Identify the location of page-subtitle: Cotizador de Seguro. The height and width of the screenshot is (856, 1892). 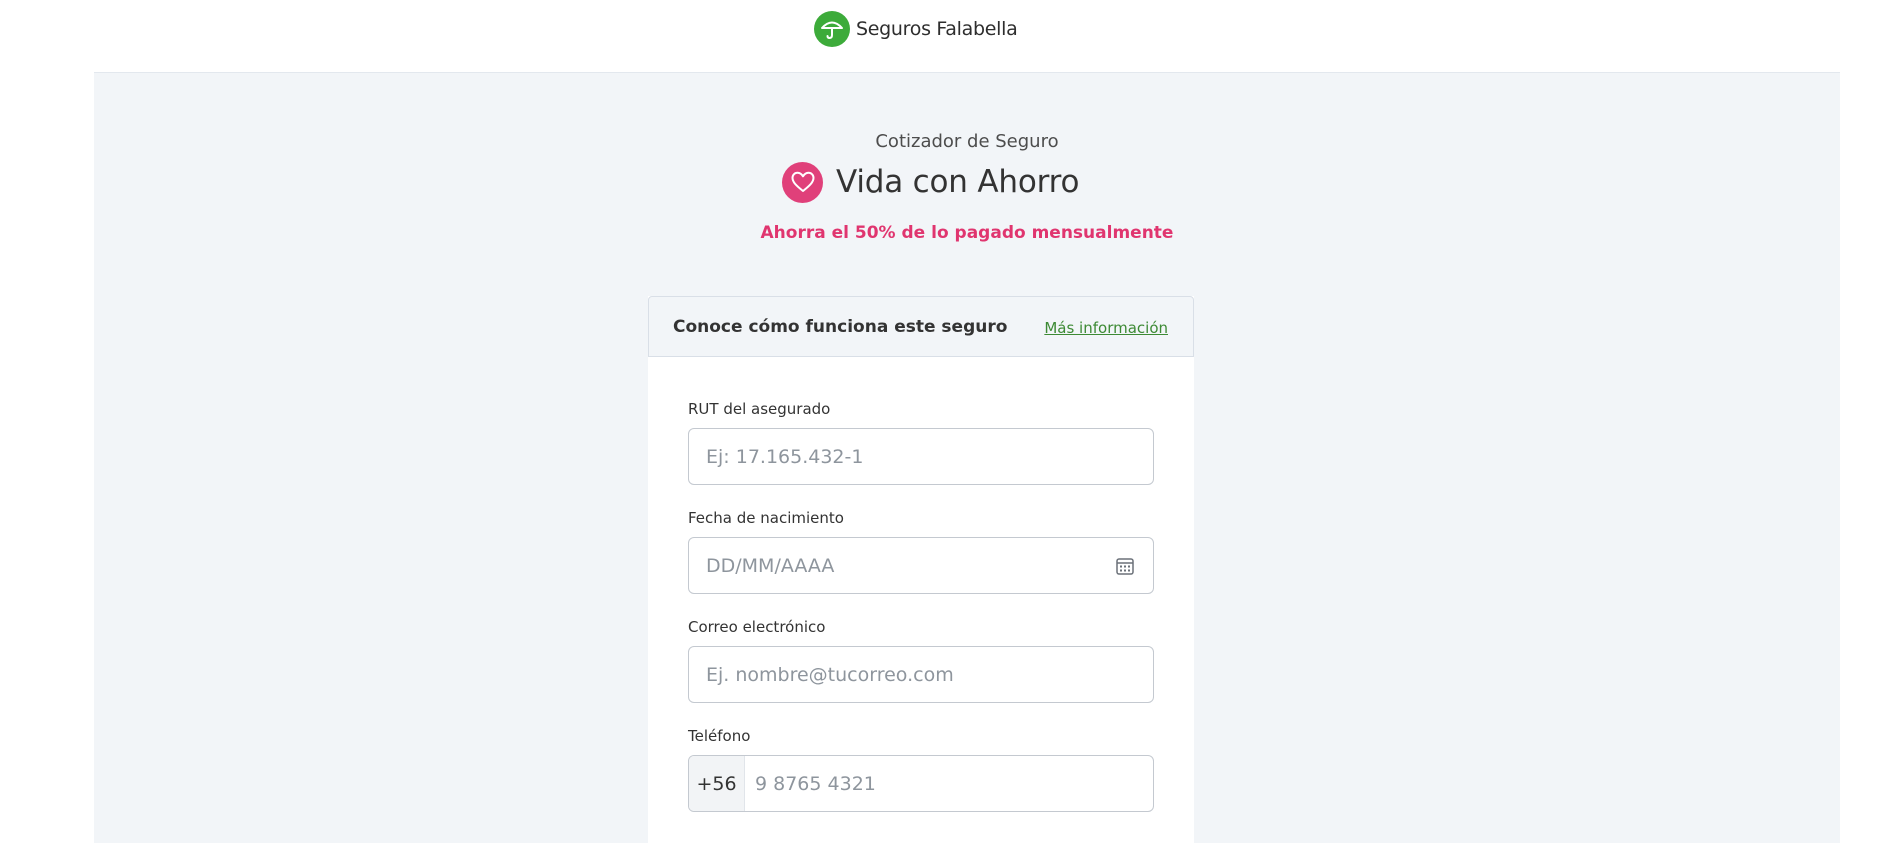
(967, 141).